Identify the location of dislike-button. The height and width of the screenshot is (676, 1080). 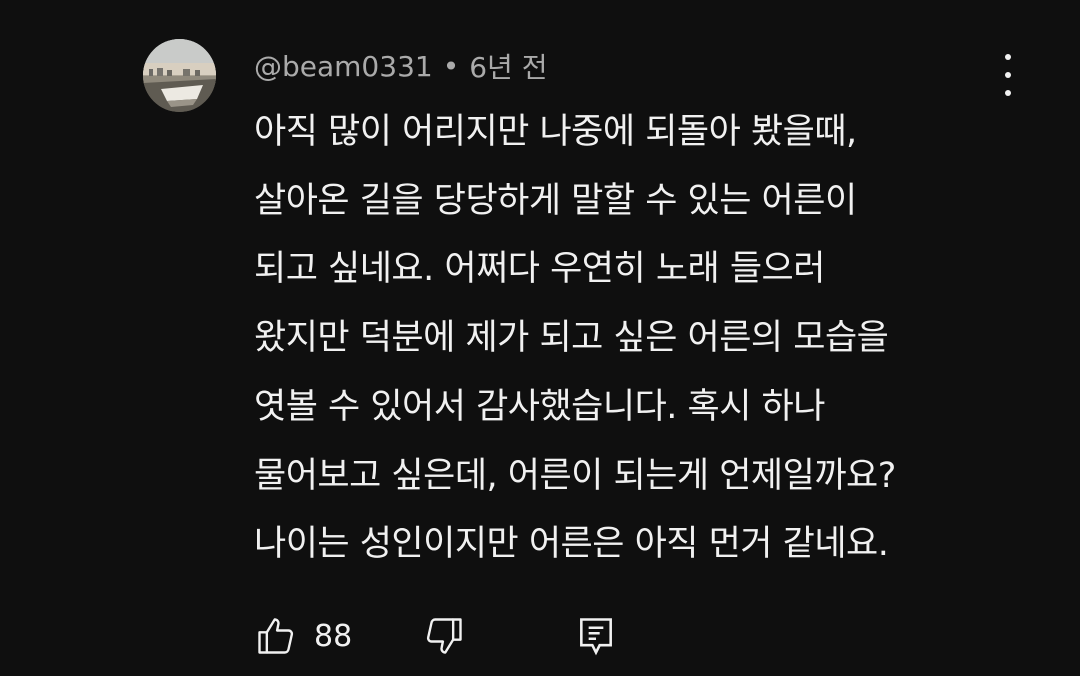
(444, 636).